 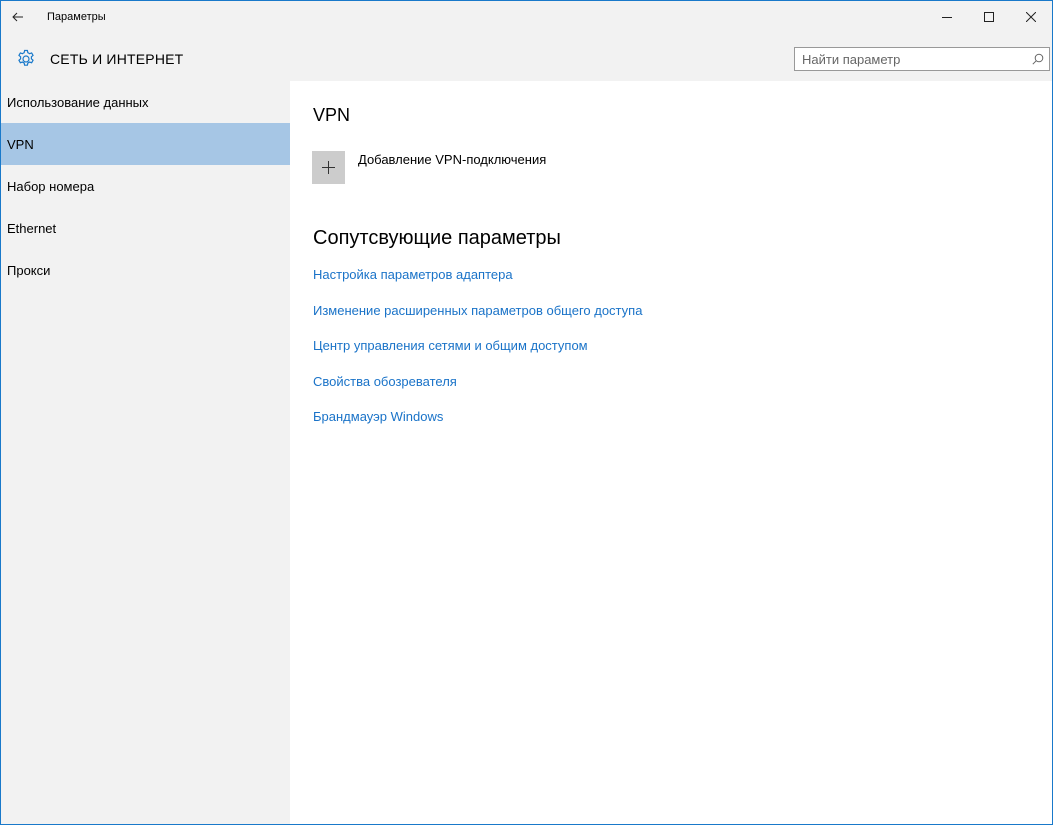 What do you see at coordinates (117, 59) in the screenshot?
I see `page-title: СЕТЬ И ИНТЕРНЕТ` at bounding box center [117, 59].